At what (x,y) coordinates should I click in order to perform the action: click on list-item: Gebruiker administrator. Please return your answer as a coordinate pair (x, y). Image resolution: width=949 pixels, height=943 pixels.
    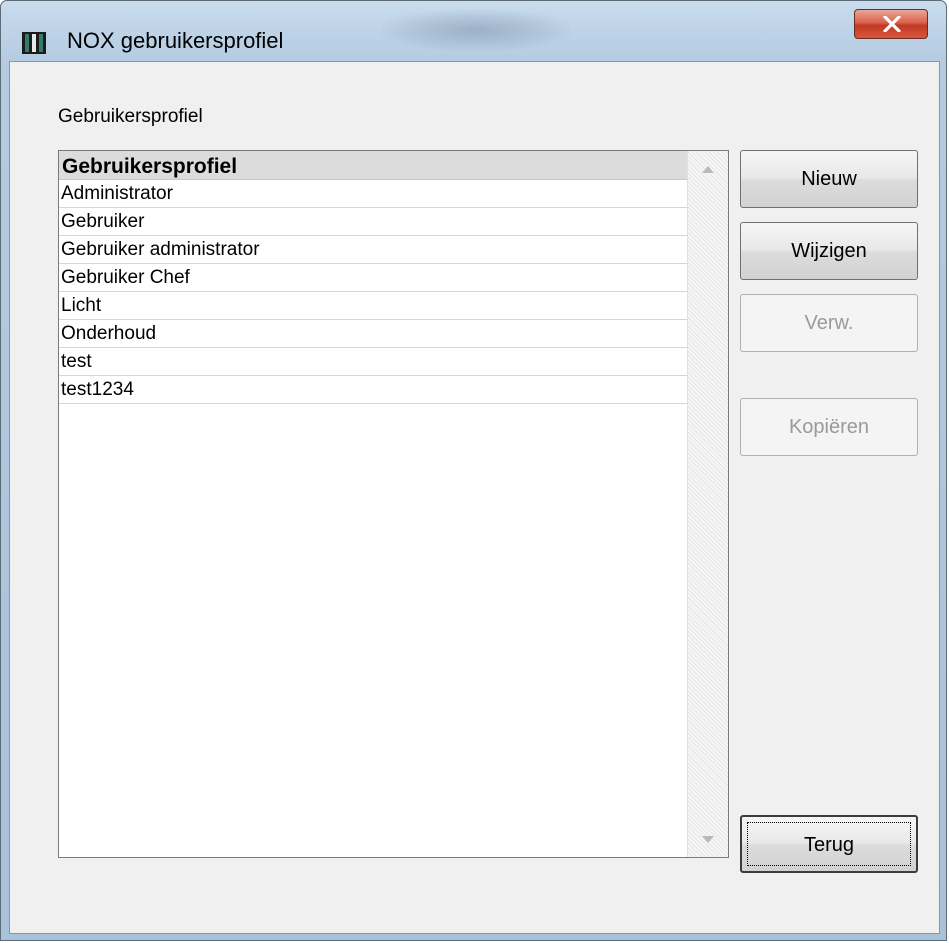
    Looking at the image, I should click on (373, 250).